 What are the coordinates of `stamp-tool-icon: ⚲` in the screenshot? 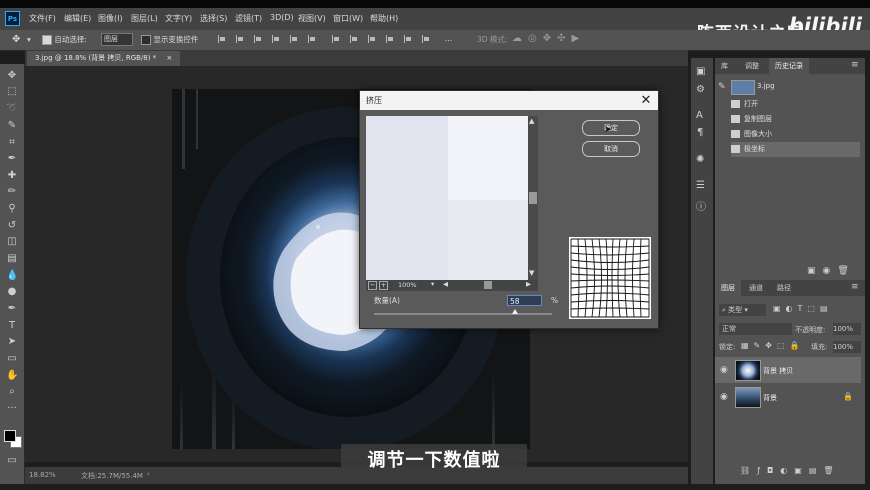 It's located at (12, 209).